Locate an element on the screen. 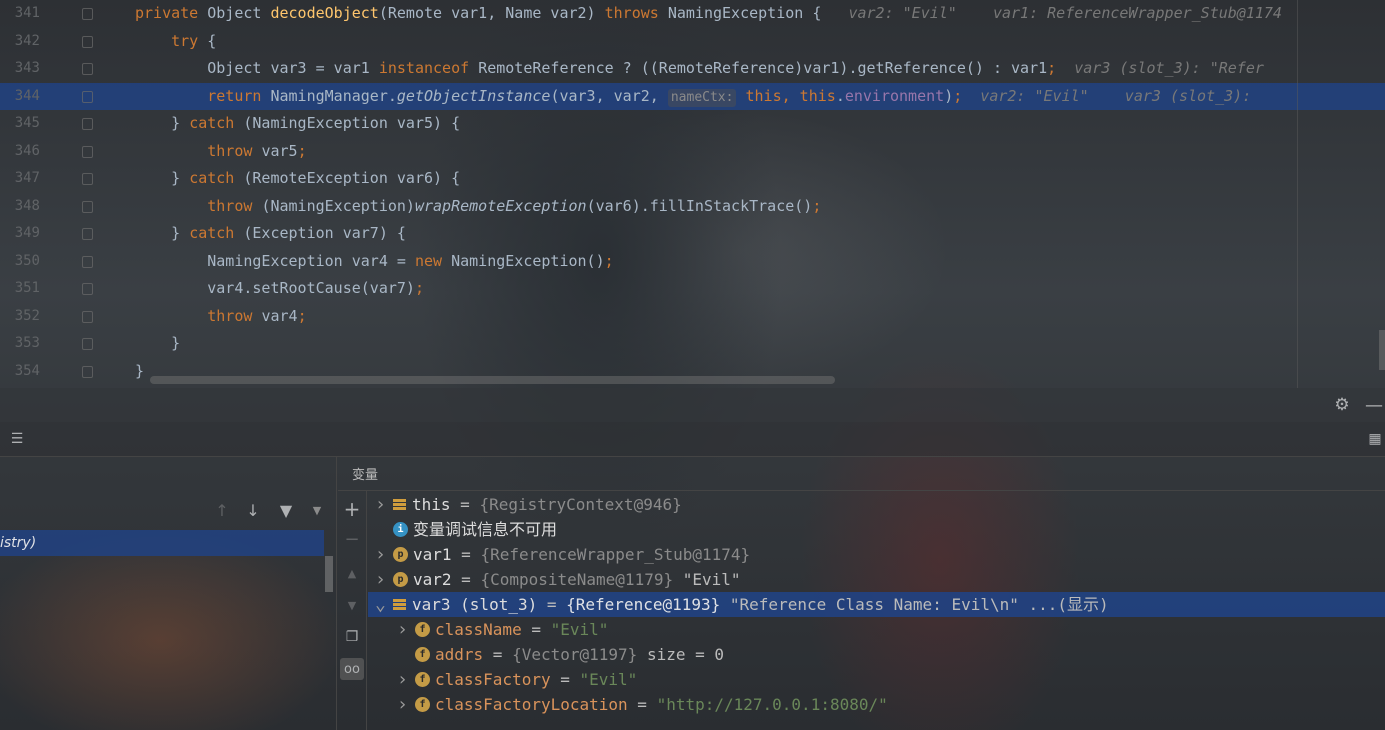  variable-row: › p var1 = {ReferenceWrapper_Stub@1174} is located at coordinates (562, 554).